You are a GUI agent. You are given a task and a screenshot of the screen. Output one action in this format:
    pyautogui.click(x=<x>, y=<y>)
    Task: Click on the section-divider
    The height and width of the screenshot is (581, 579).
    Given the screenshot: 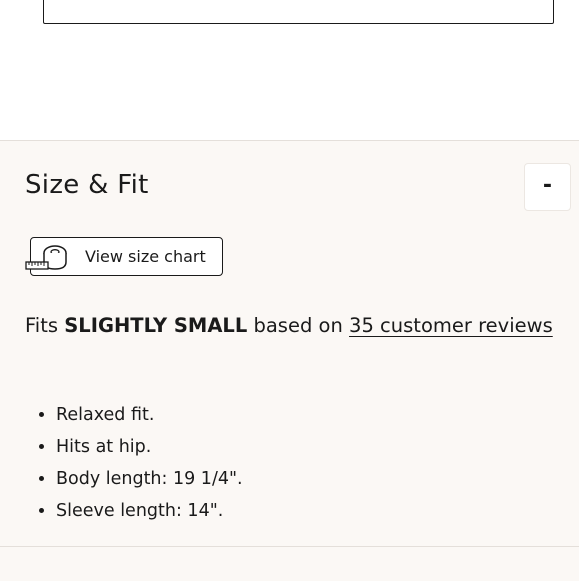 What is the action you would take?
    pyautogui.click(x=289, y=546)
    